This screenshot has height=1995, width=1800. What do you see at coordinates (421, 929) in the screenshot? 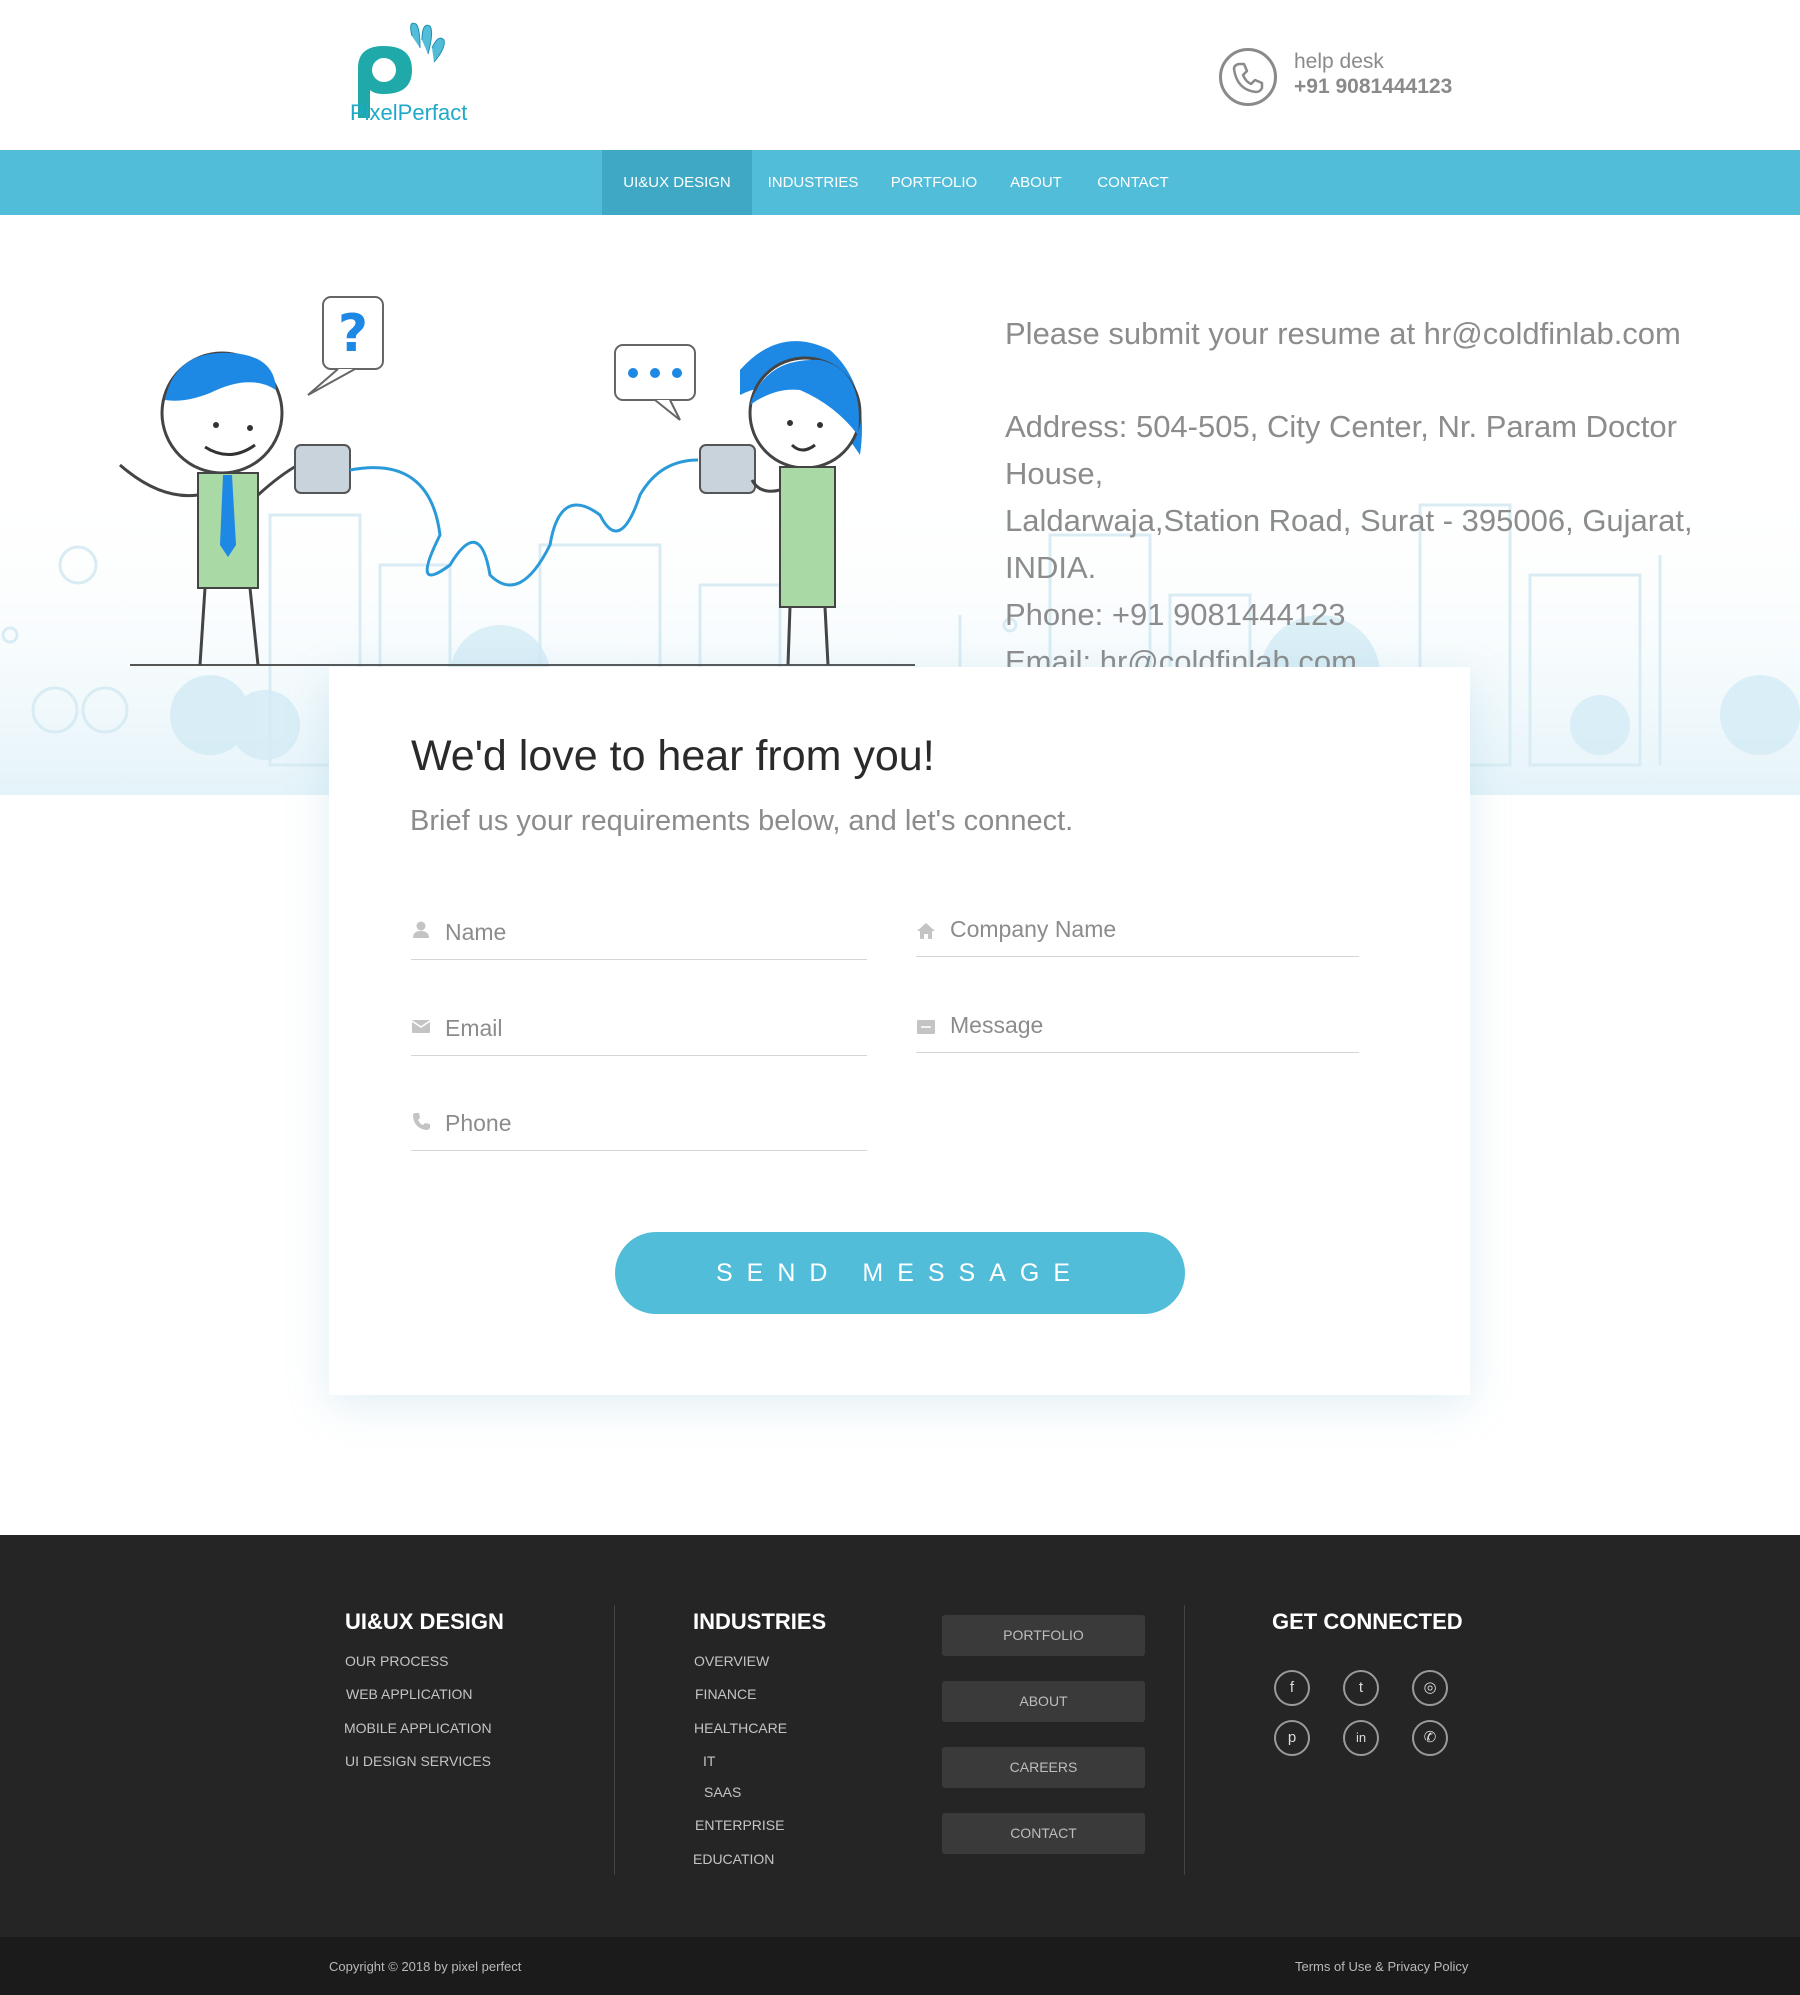
I see `user-icon` at bounding box center [421, 929].